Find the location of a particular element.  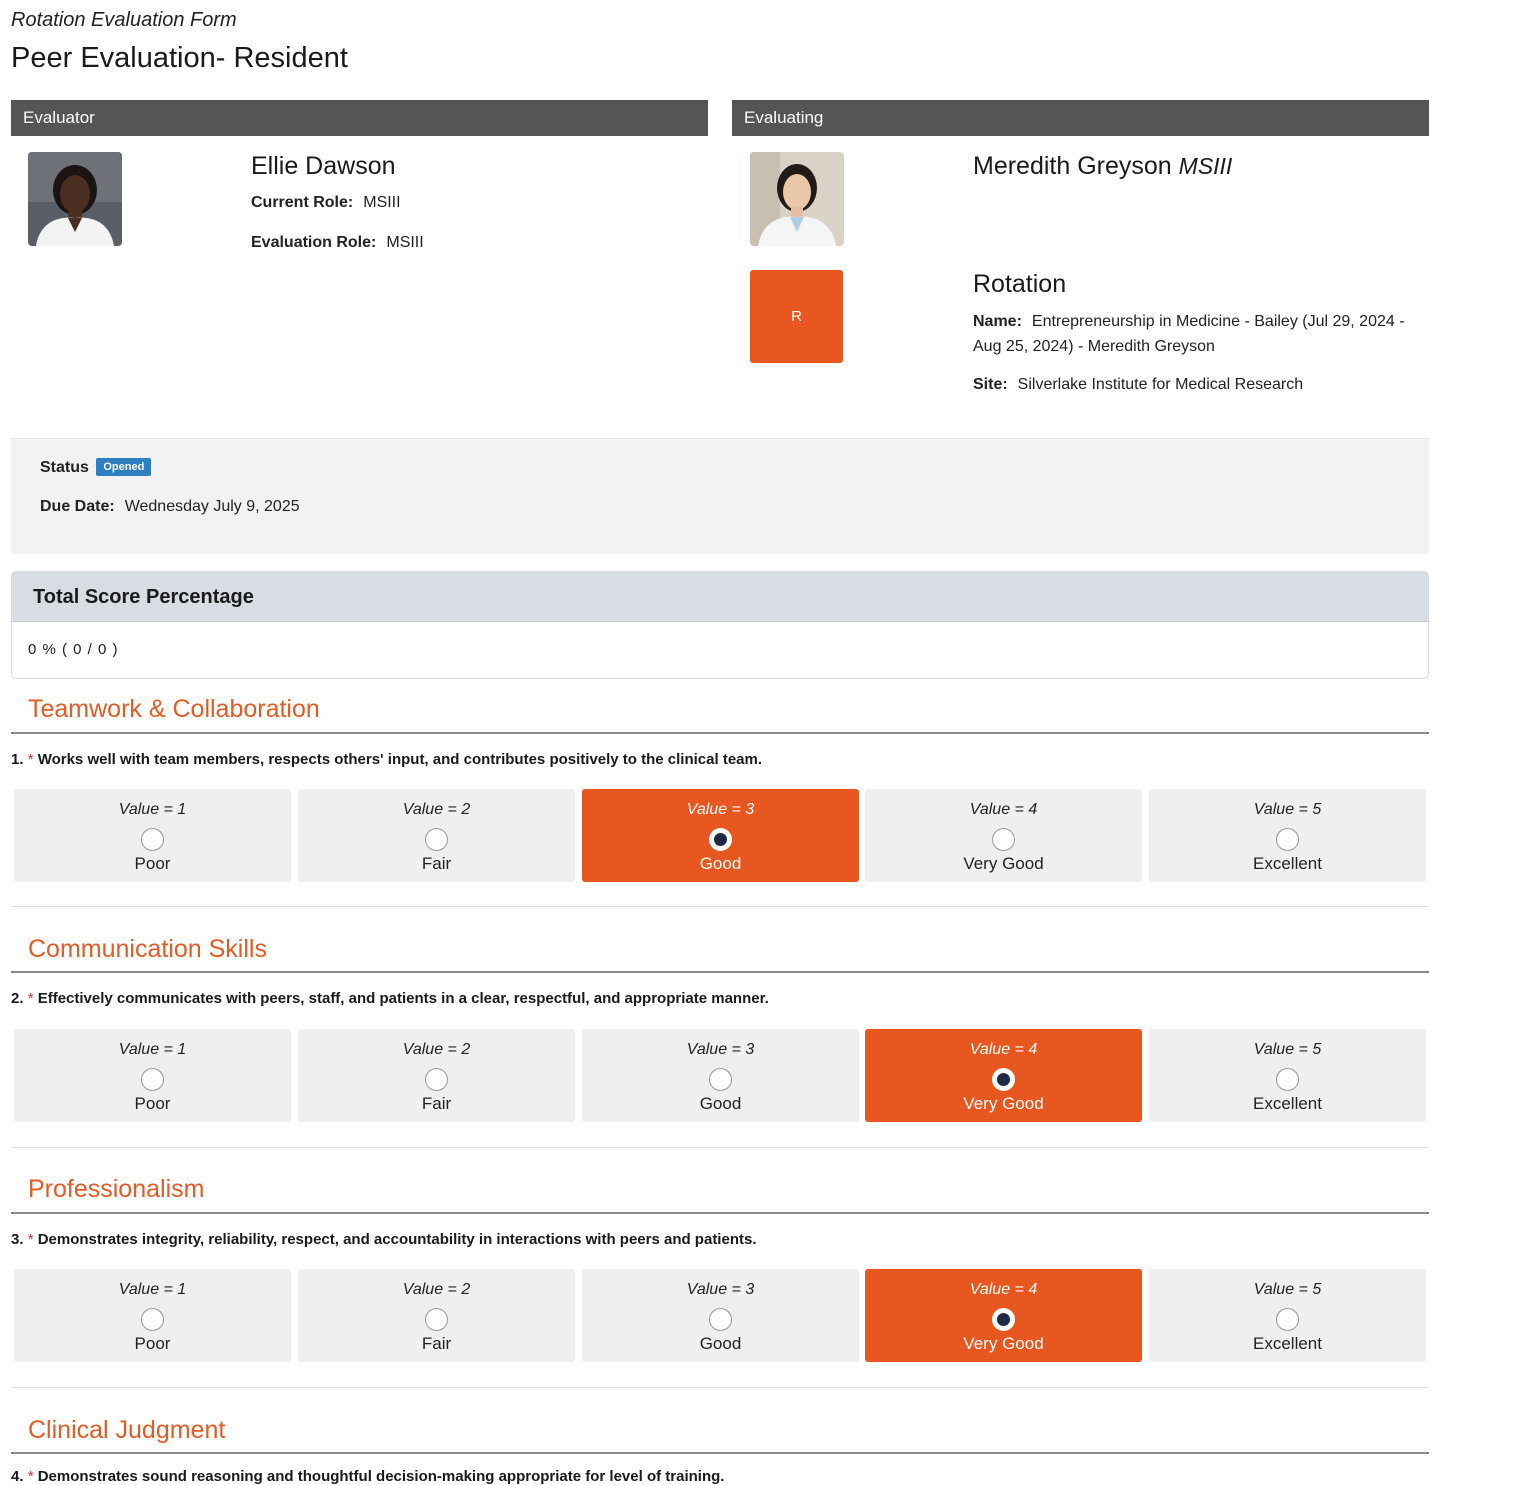

total-score-value: 0 % ( 0 / 0 ) is located at coordinates (73, 649).